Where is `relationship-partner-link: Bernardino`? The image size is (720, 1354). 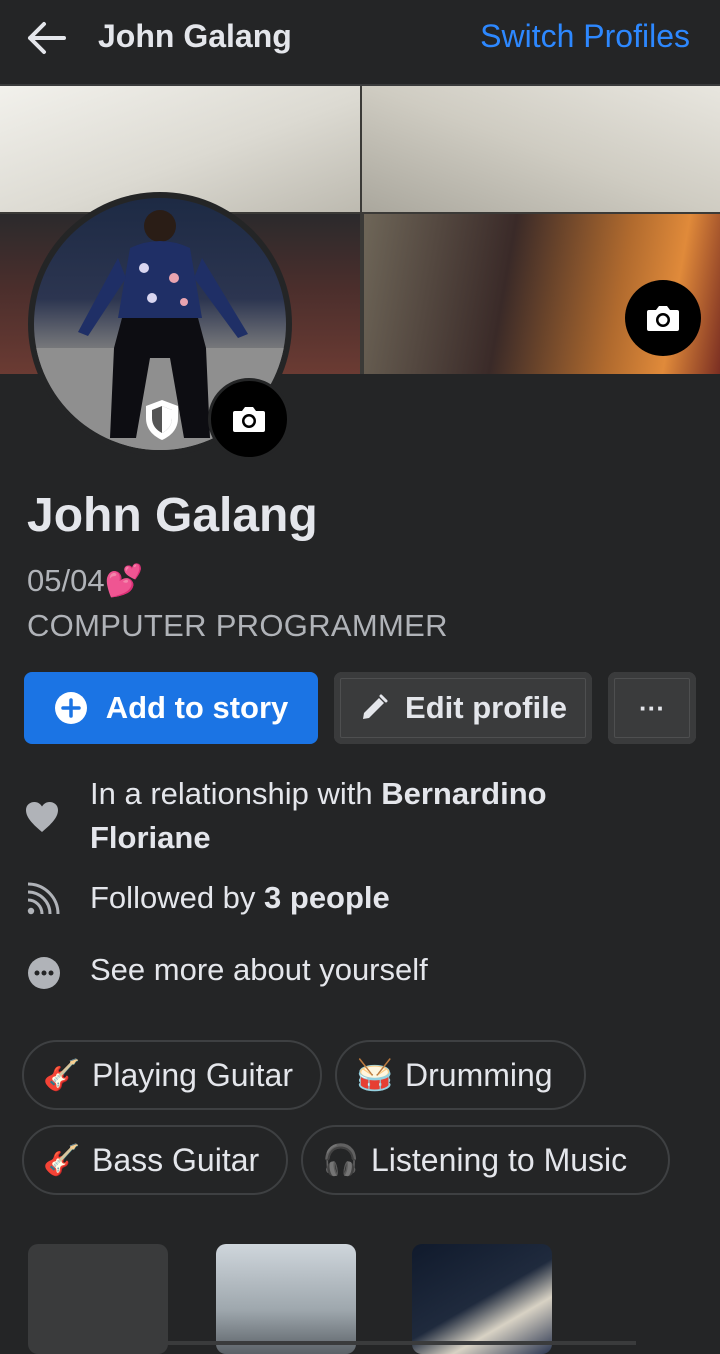 relationship-partner-link: Bernardino is located at coordinates (463, 793).